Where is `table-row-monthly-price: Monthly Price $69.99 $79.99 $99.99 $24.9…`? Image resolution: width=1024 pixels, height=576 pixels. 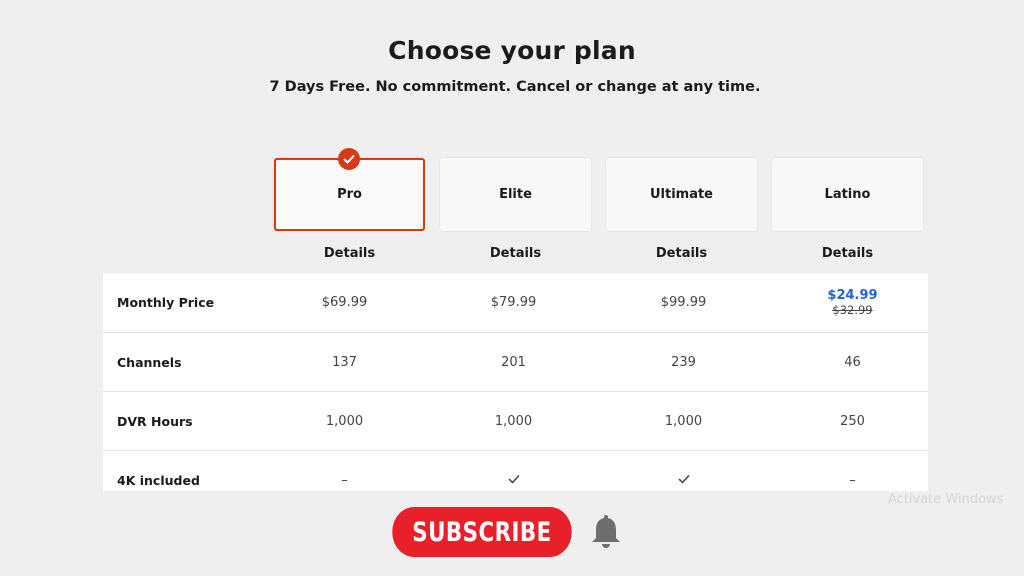 table-row-monthly-price: Monthly Price $69.99 $79.99 $99.99 $24.9… is located at coordinates (515, 302).